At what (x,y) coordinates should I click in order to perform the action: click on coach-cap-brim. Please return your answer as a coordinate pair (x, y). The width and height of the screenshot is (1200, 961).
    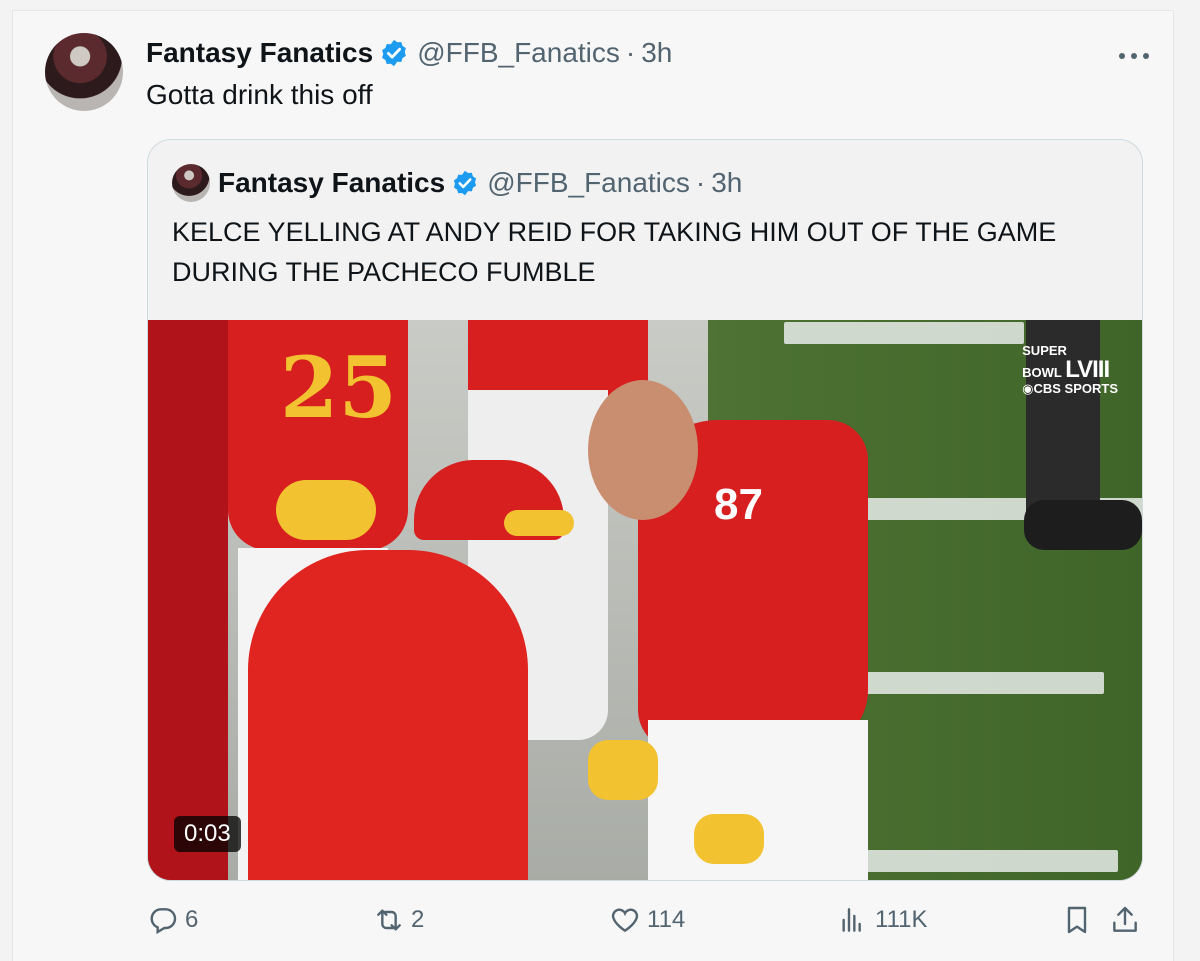
    Looking at the image, I should click on (539, 523).